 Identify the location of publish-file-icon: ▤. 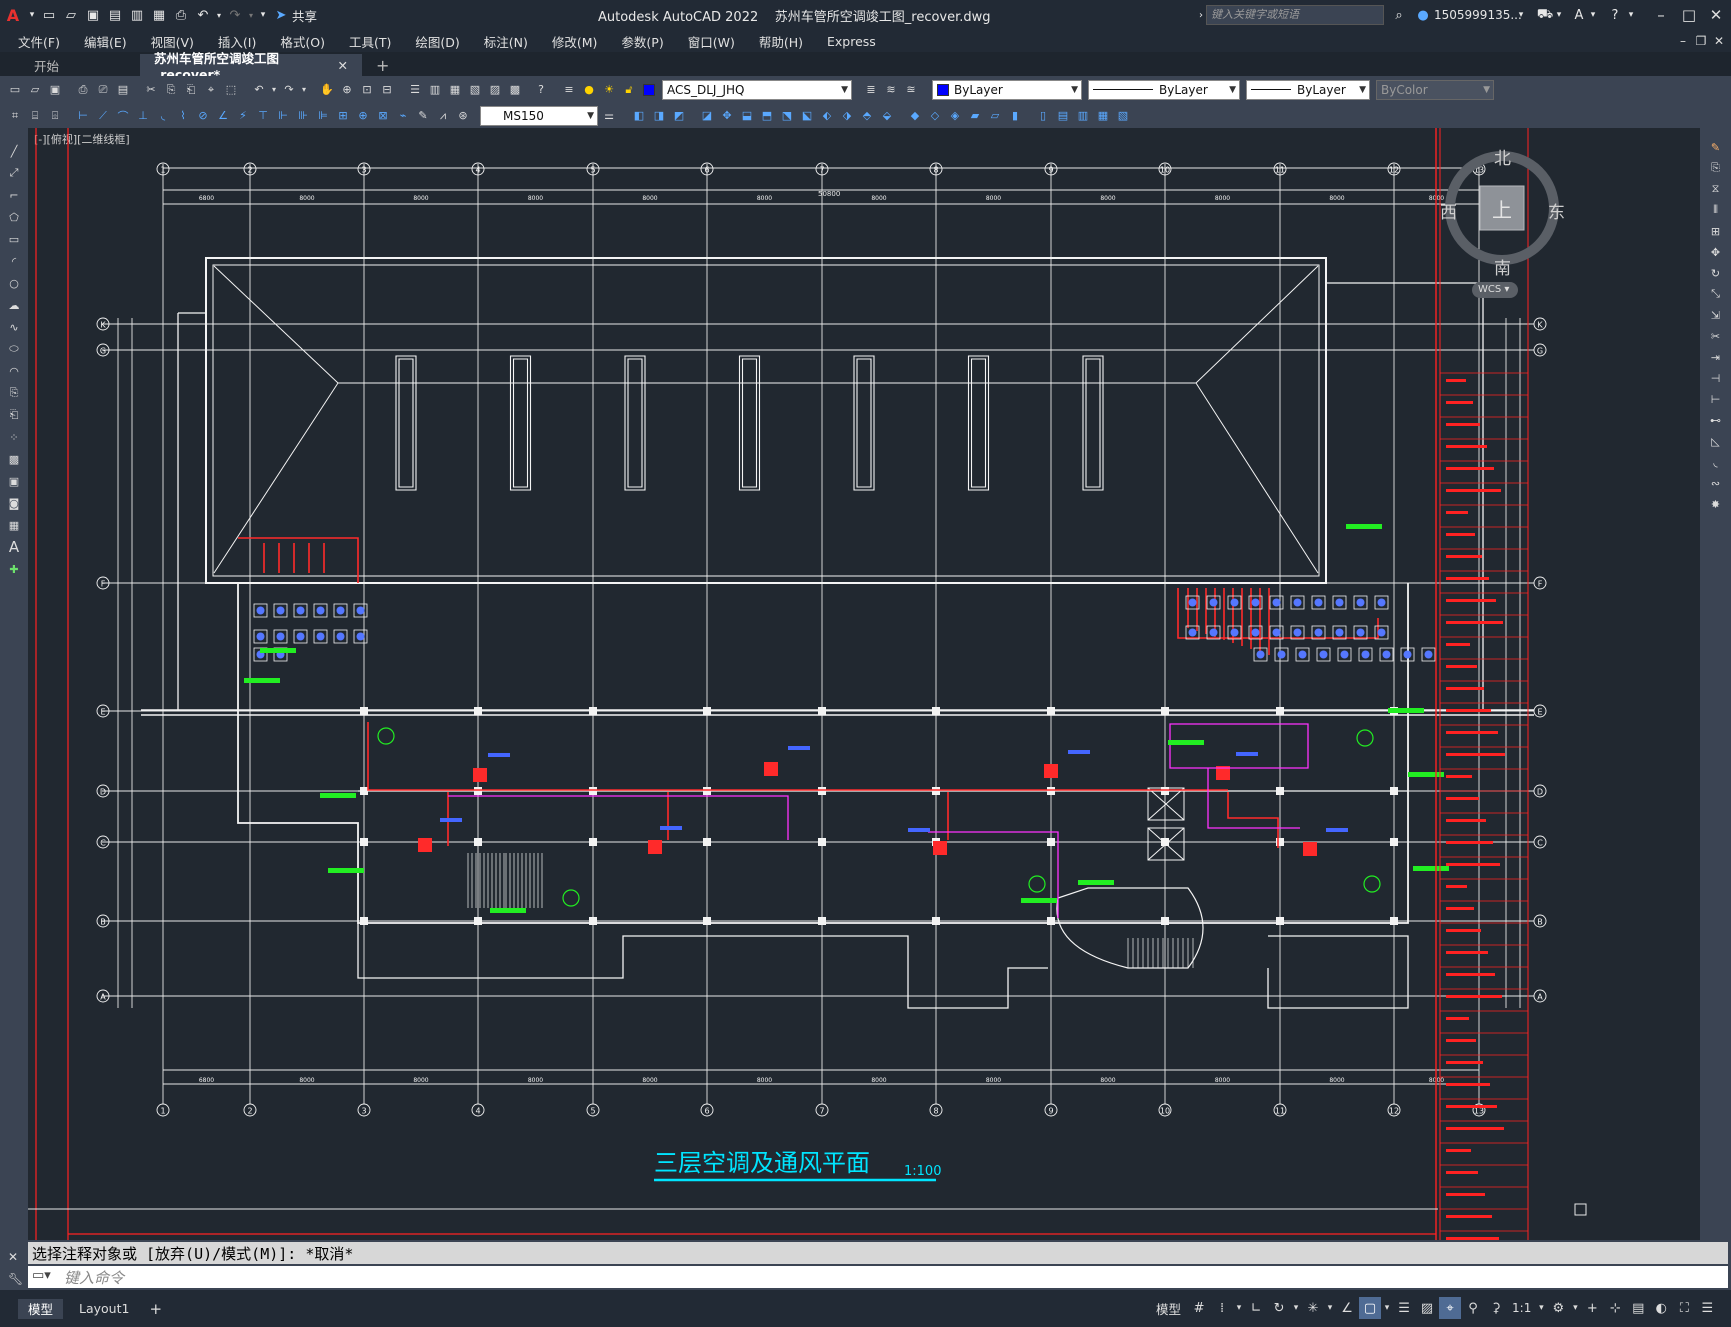
(123, 90).